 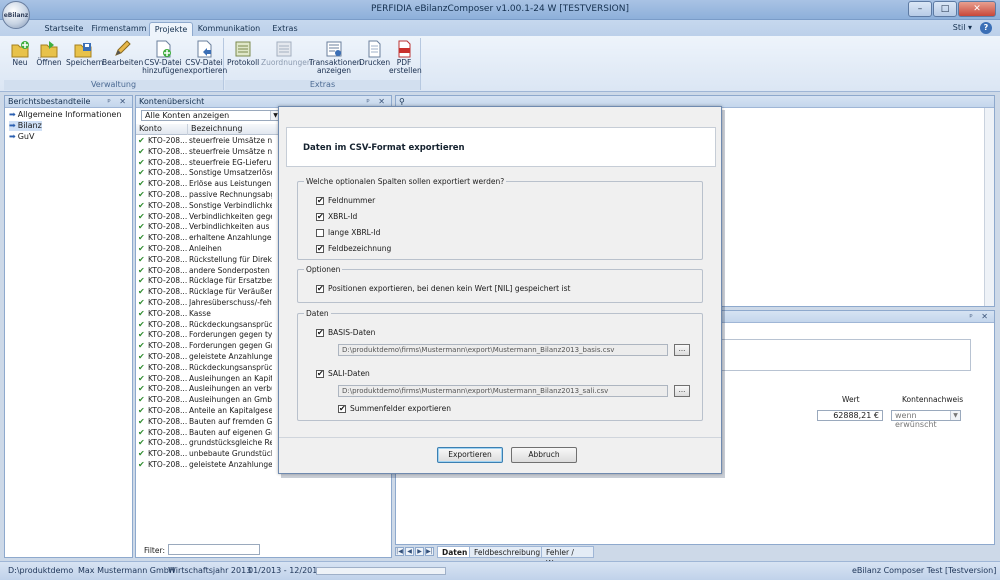 What do you see at coordinates (394, 408) in the screenshot?
I see `checkbox-summenfelder: ✔ Summenfelder exportieren` at bounding box center [394, 408].